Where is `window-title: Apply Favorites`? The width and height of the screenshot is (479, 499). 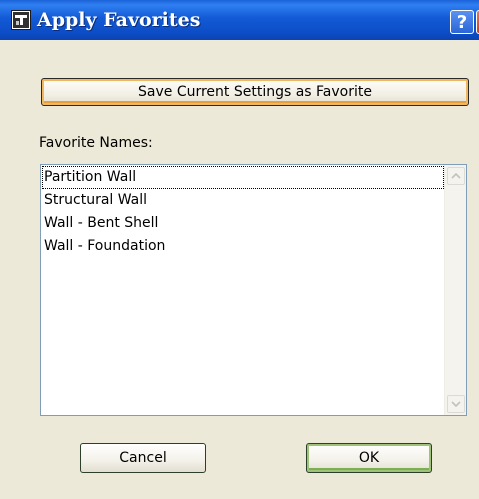 window-title: Apply Favorites is located at coordinates (119, 20).